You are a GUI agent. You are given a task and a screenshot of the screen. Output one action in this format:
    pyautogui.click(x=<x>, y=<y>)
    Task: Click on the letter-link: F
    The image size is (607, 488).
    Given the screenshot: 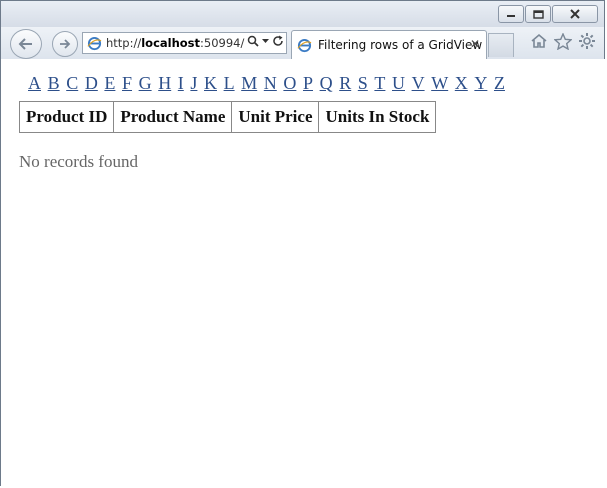 What is the action you would take?
    pyautogui.click(x=127, y=83)
    